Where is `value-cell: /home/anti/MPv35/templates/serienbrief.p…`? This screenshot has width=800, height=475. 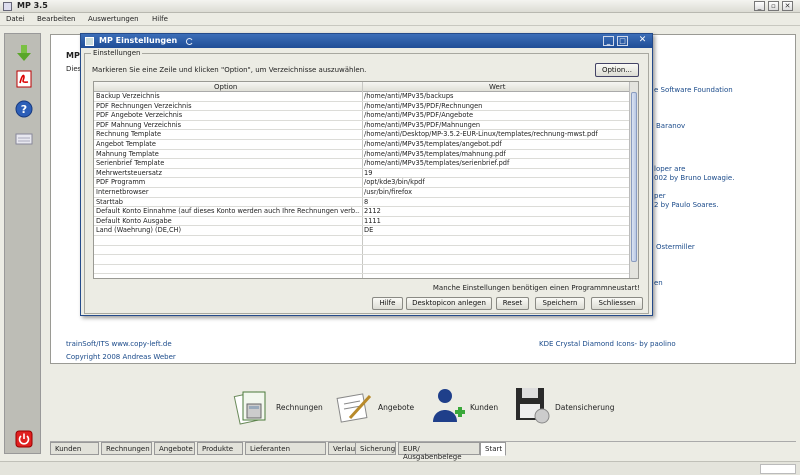
value-cell: /home/anti/MPv35/templates/serienbrief.p… is located at coordinates (496, 163).